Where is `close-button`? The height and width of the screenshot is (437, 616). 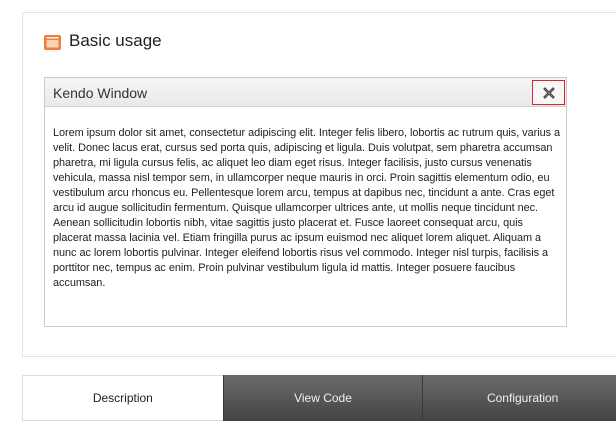 close-button is located at coordinates (548, 92).